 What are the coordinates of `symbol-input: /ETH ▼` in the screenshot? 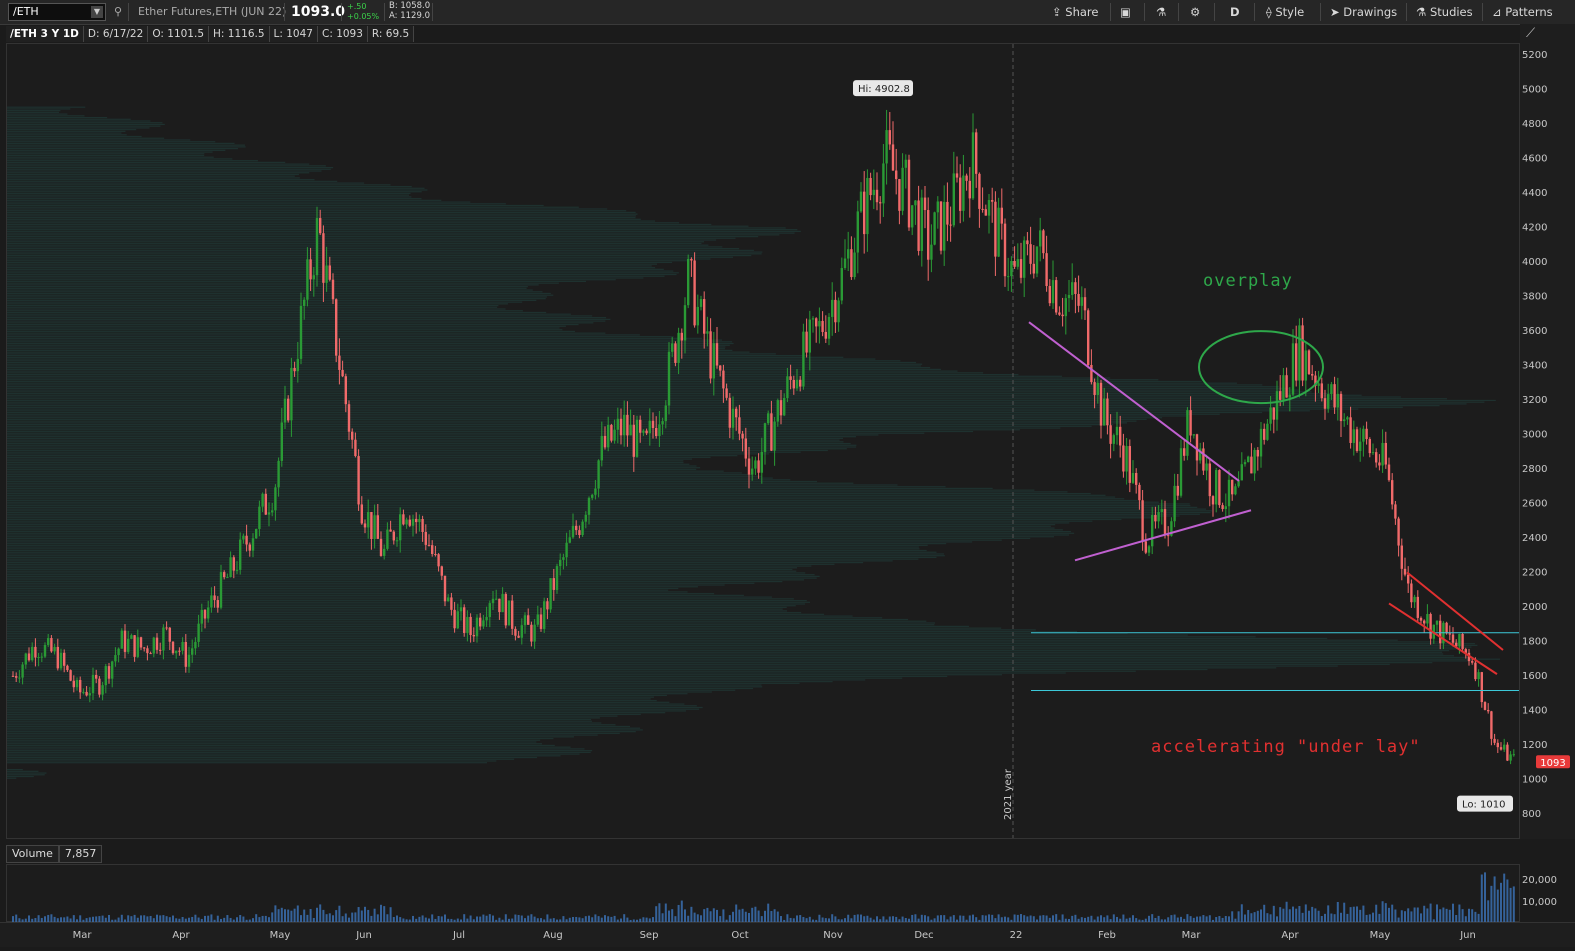 It's located at (57, 12).